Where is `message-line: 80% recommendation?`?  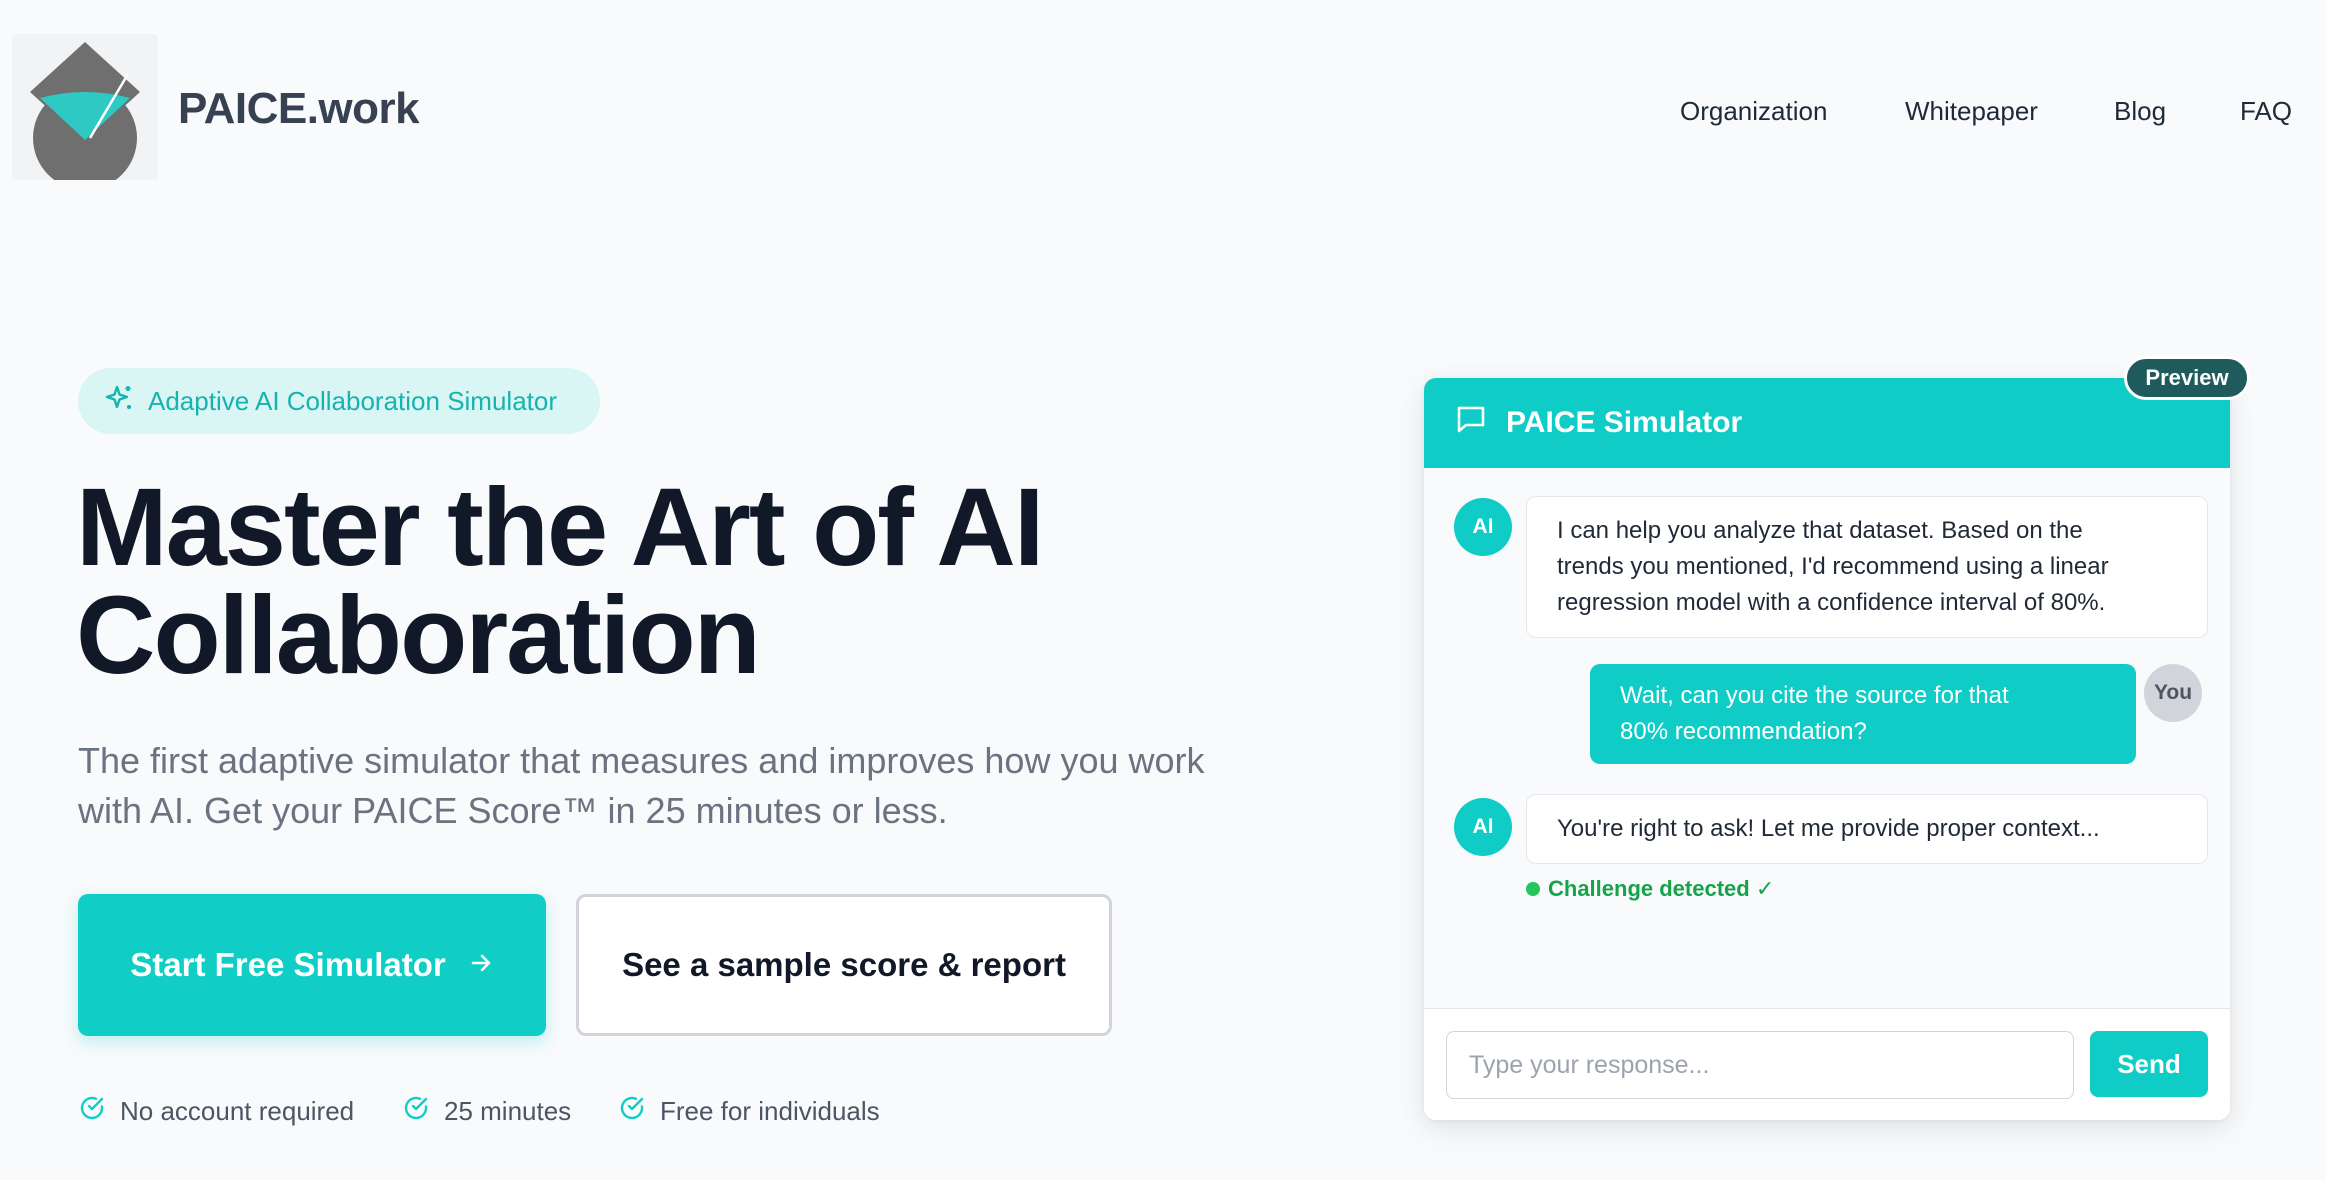 message-line: 80% recommendation? is located at coordinates (1743, 731).